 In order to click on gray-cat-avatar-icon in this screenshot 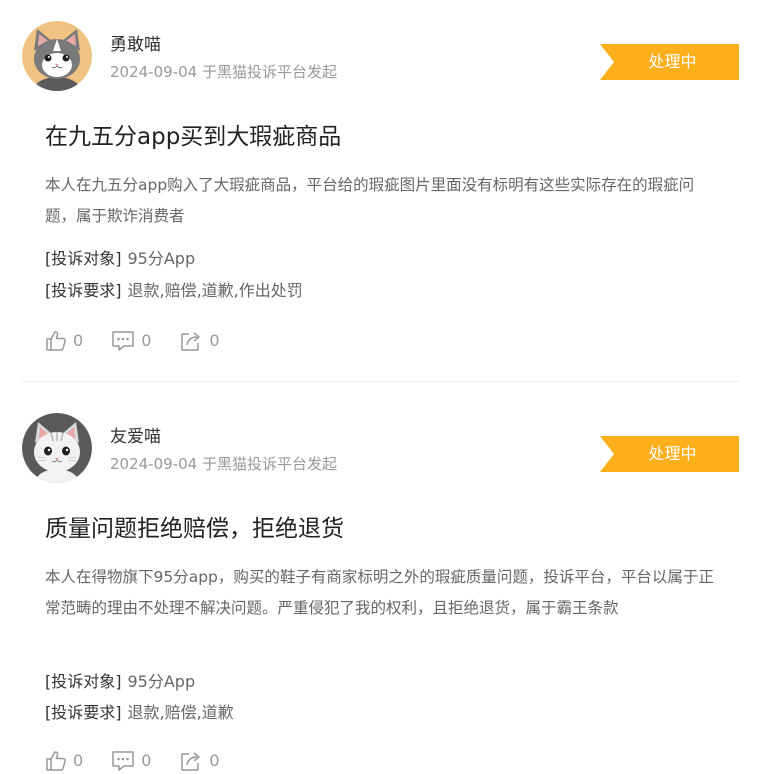, I will do `click(57, 56)`.